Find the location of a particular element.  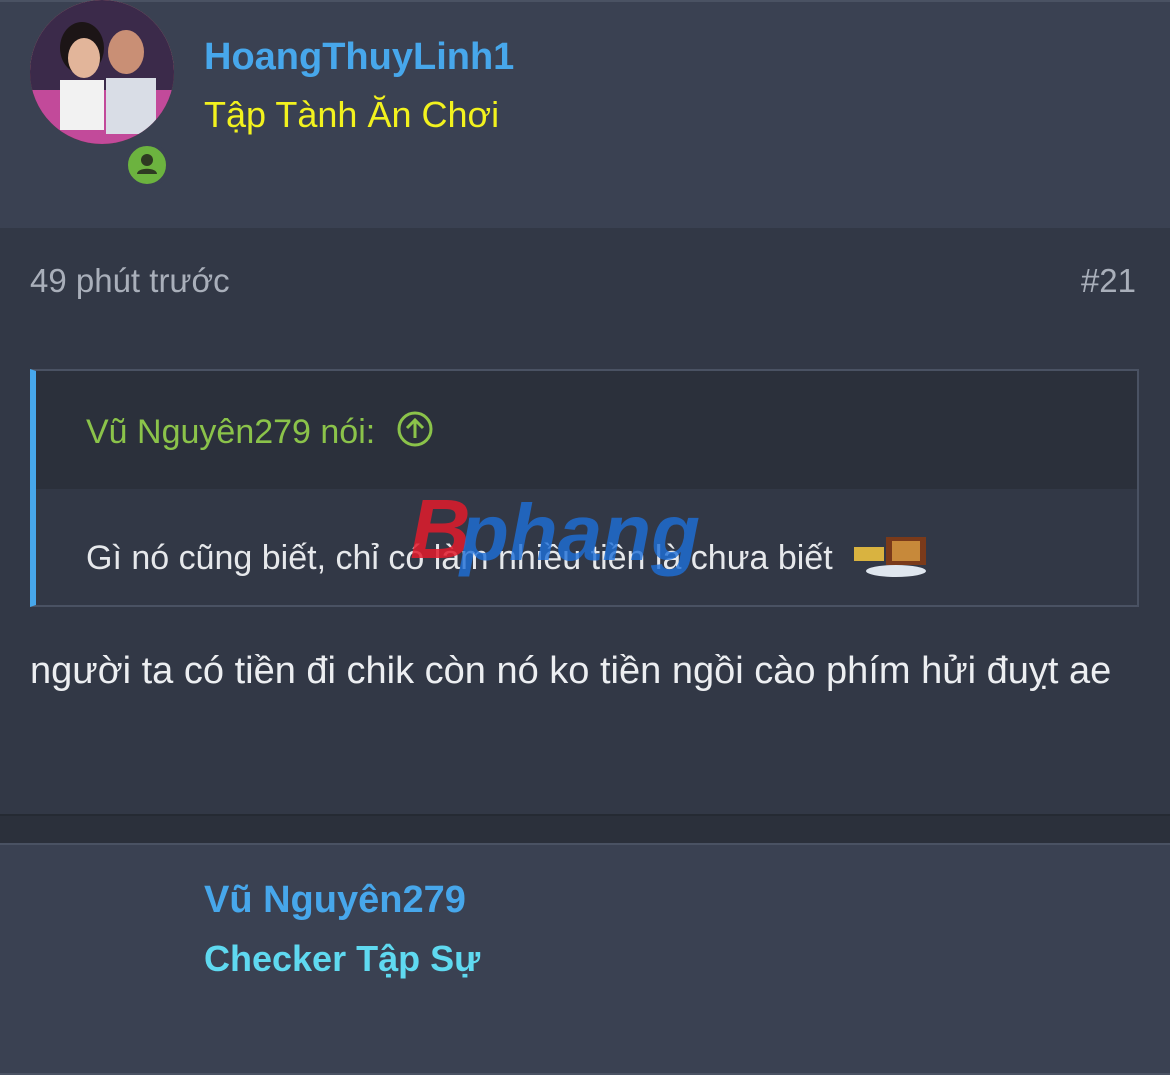

watermark-logo: B phang is located at coordinates (588, 537).